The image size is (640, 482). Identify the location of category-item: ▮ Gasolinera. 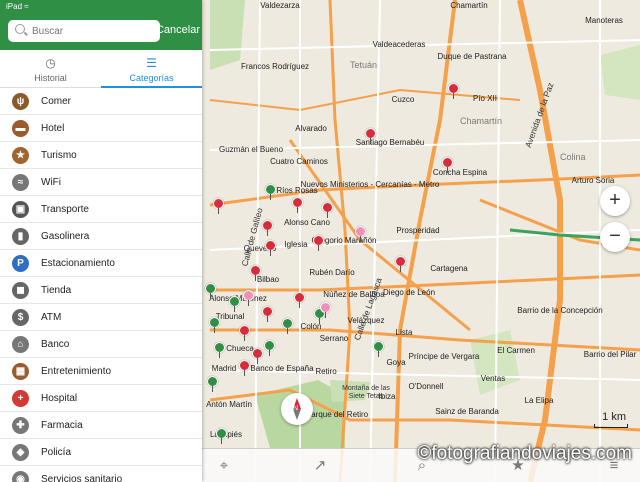
(101, 236).